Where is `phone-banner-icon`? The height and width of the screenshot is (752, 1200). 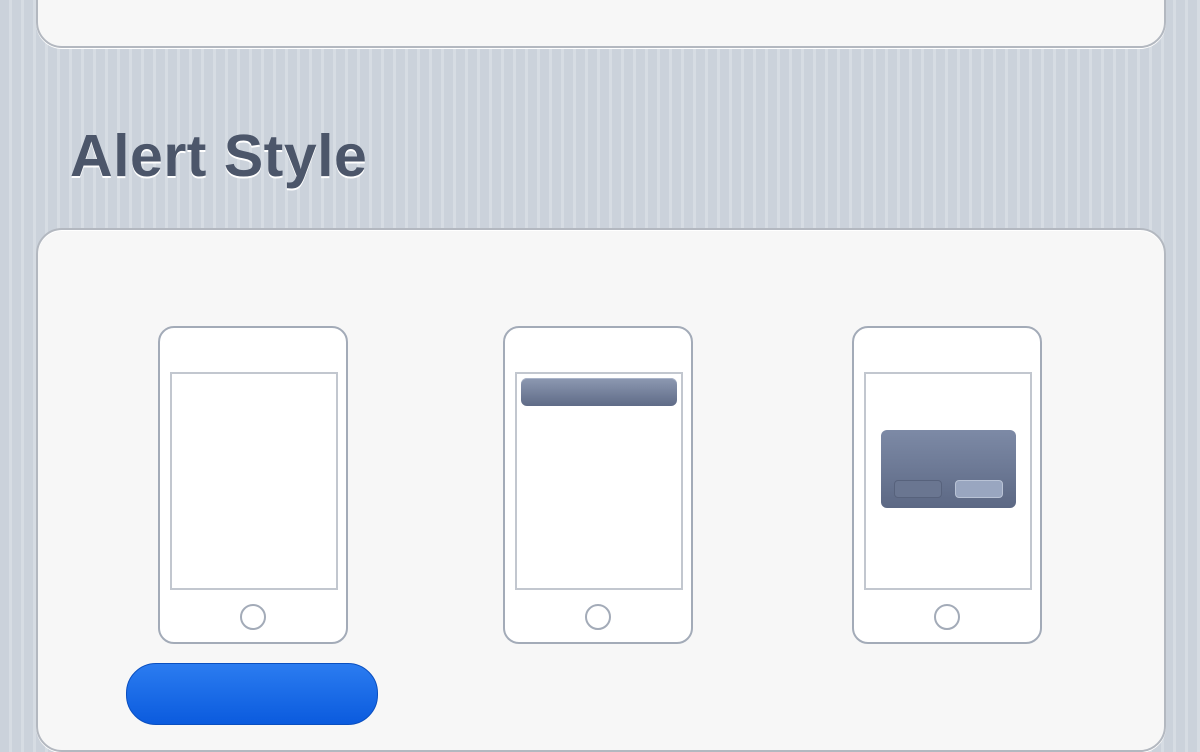 phone-banner-icon is located at coordinates (598, 485).